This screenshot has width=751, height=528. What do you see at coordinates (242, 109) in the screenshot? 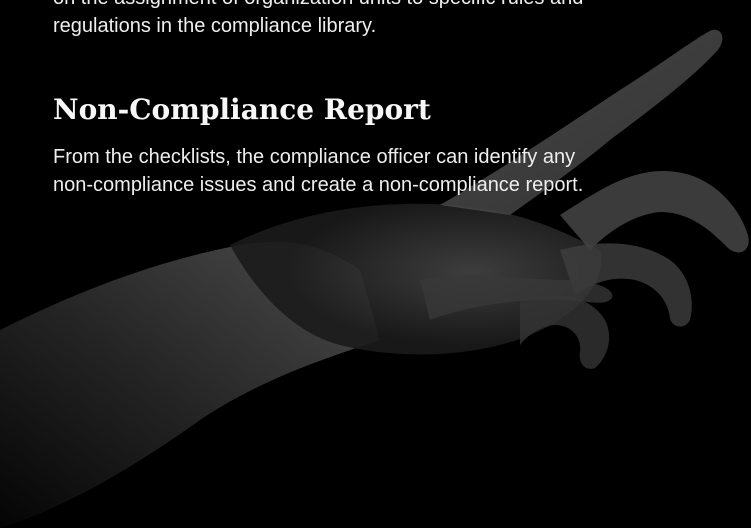
I see `section-title: Non-Compliance Report` at bounding box center [242, 109].